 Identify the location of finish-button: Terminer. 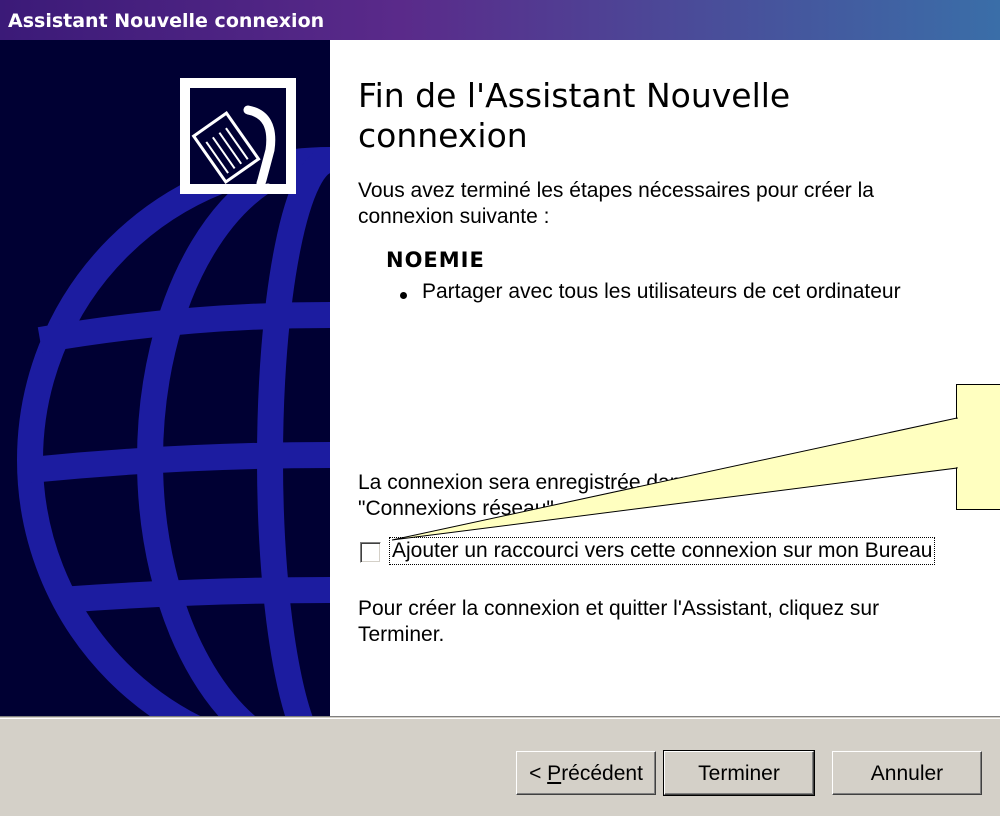
(739, 773).